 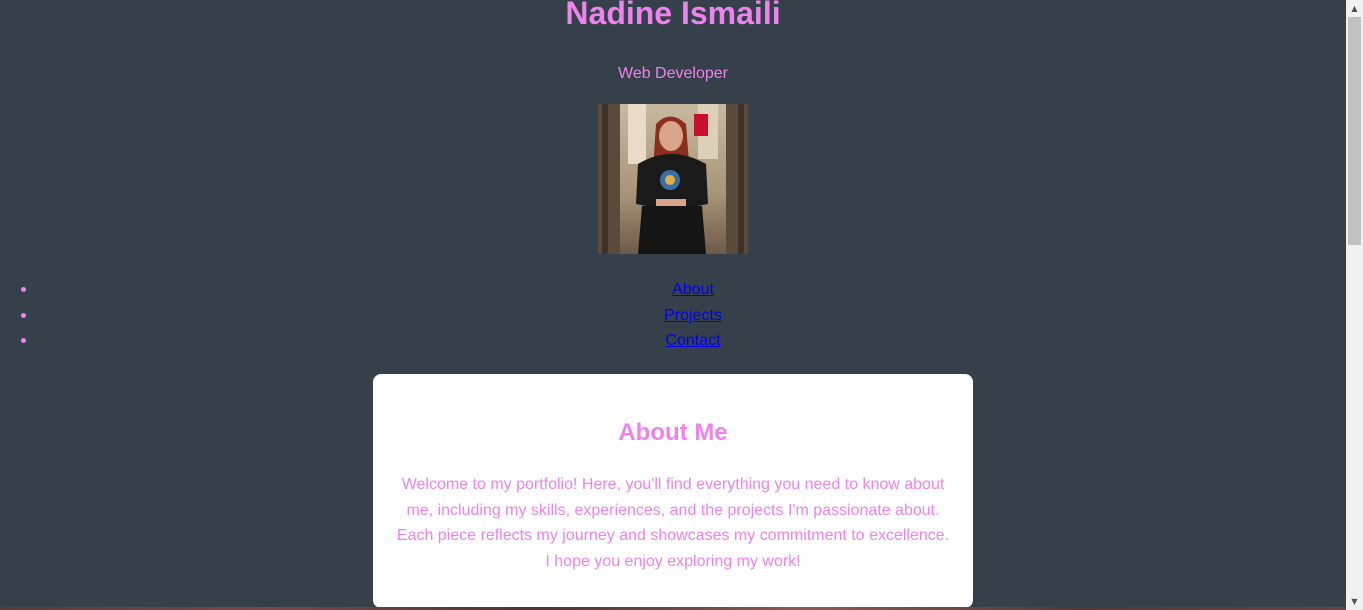 I want to click on nav-link-projects: Projects, so click(x=693, y=315).